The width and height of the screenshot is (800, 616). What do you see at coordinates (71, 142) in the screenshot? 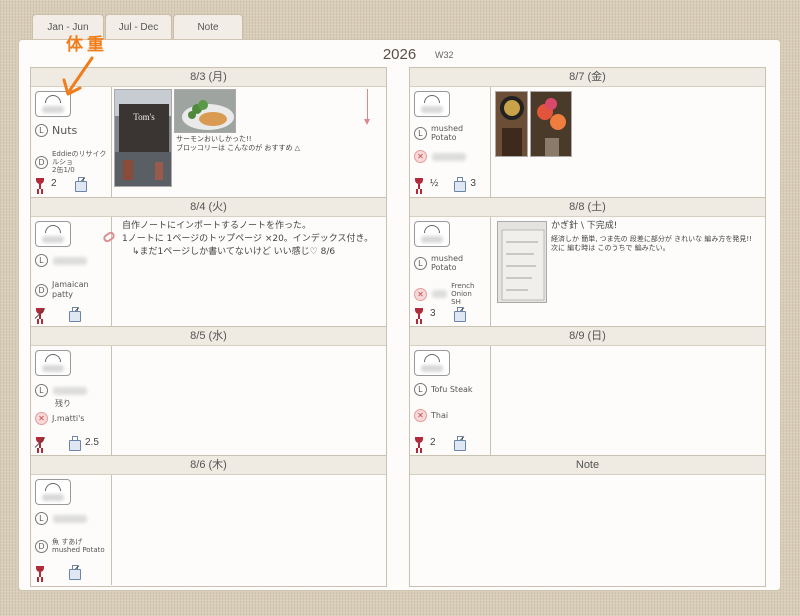
I see `day-side-panel: L Nuts D Eddieのリサイクルショ 2缶1/0 2` at bounding box center [71, 142].